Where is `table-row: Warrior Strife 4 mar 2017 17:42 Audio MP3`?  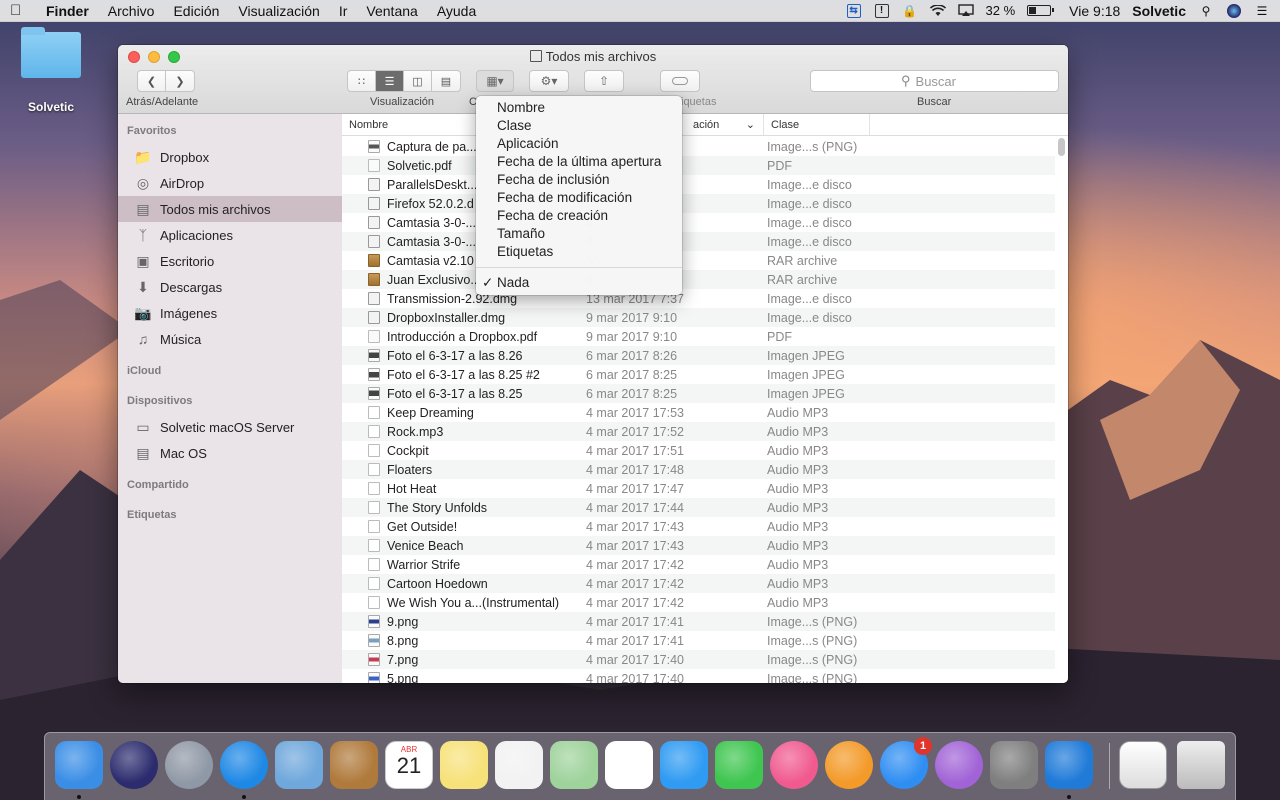
table-row: Warrior Strife 4 mar 2017 17:42 Audio MP3 is located at coordinates (698, 564).